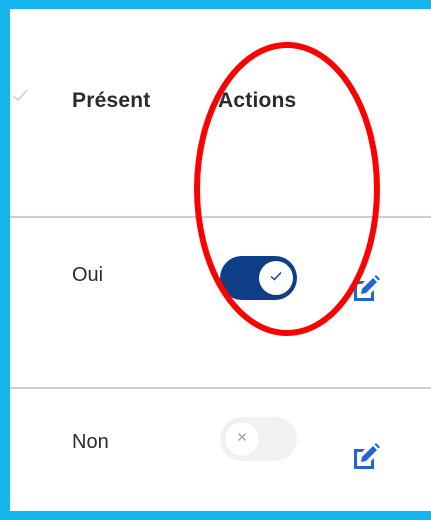 This screenshot has height=520, width=431. I want to click on sort-check-icon, so click(20, 95).